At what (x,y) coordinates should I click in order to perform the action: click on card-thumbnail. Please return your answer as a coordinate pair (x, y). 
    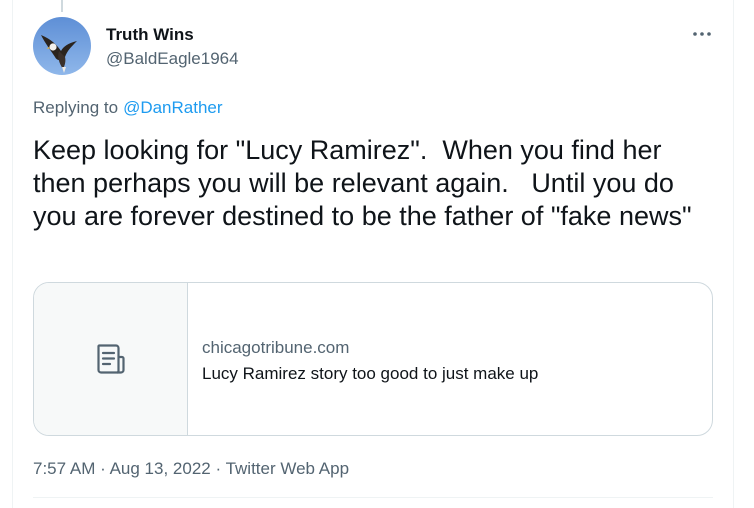
    Looking at the image, I should click on (111, 359).